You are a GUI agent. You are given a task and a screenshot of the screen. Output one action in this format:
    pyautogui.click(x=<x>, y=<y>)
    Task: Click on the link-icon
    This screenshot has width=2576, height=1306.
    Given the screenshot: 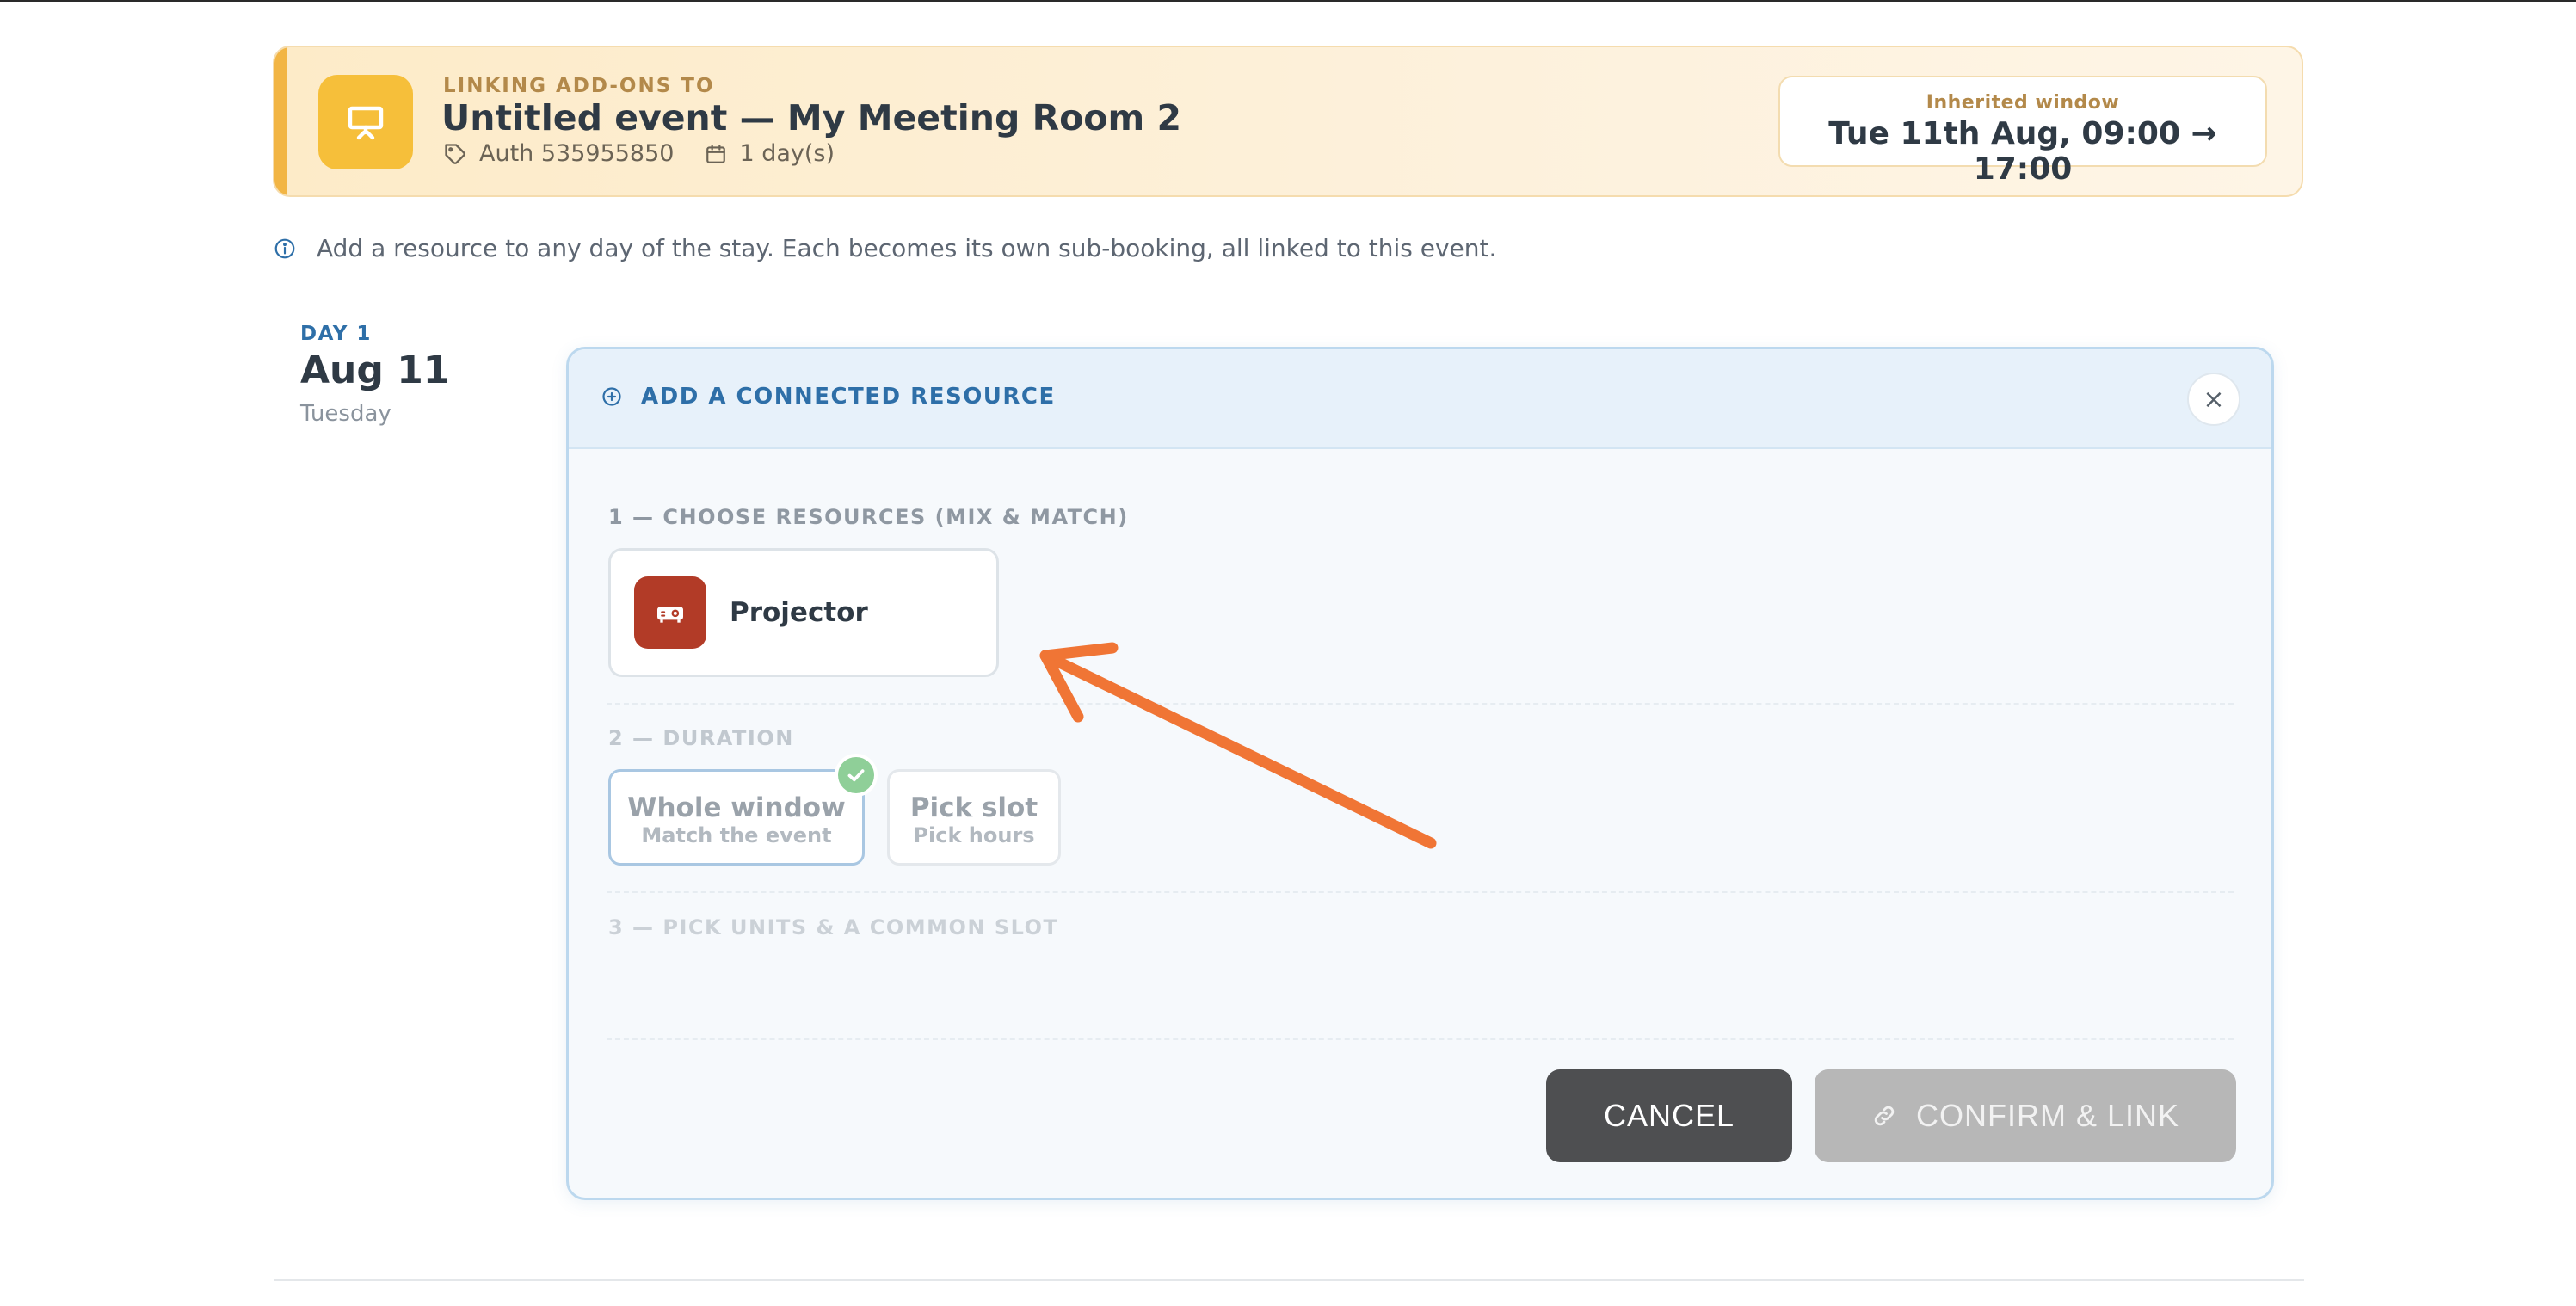 What is the action you would take?
    pyautogui.click(x=1884, y=1116)
    